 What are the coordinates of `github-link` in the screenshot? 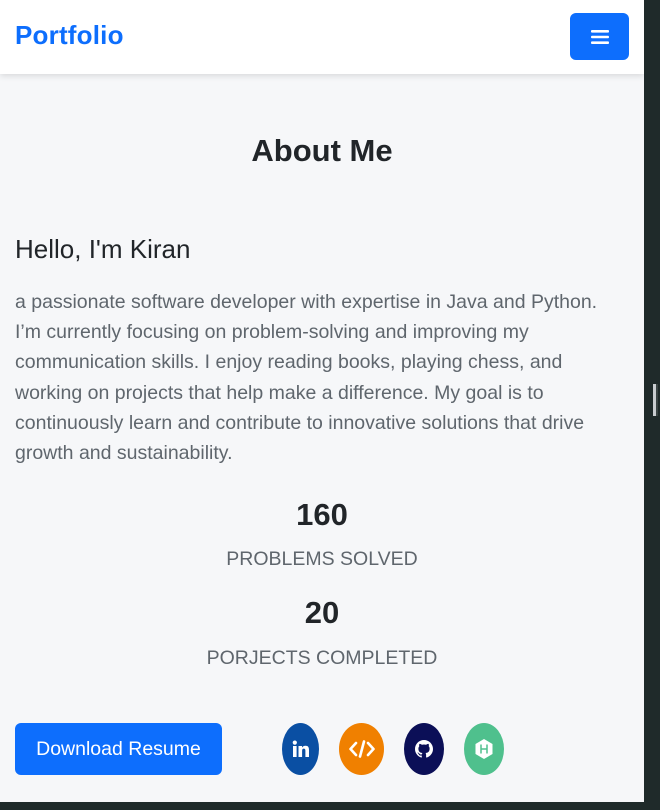 It's located at (424, 749).